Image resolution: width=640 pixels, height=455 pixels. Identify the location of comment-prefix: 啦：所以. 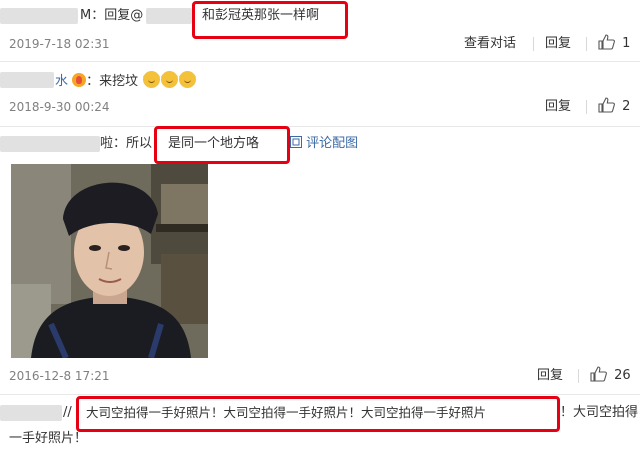
(126, 143).